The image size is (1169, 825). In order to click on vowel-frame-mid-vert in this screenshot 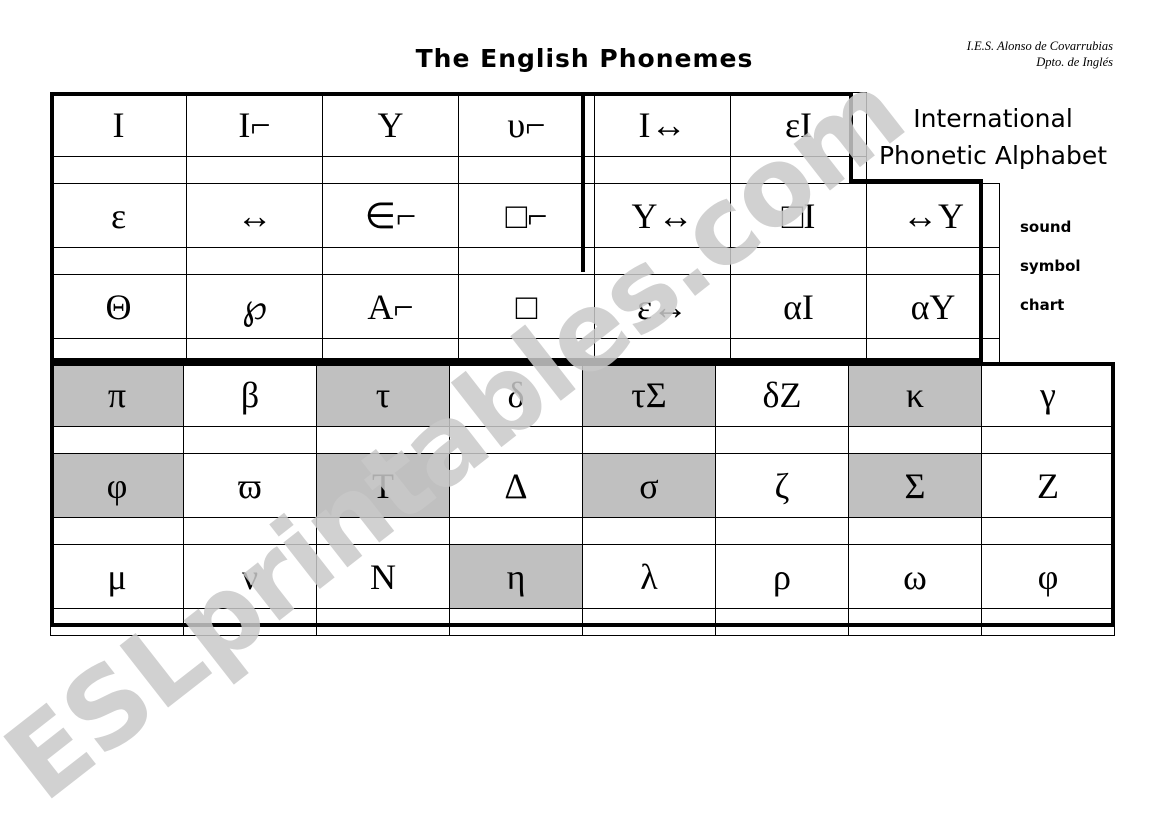, I will do `click(583, 182)`.